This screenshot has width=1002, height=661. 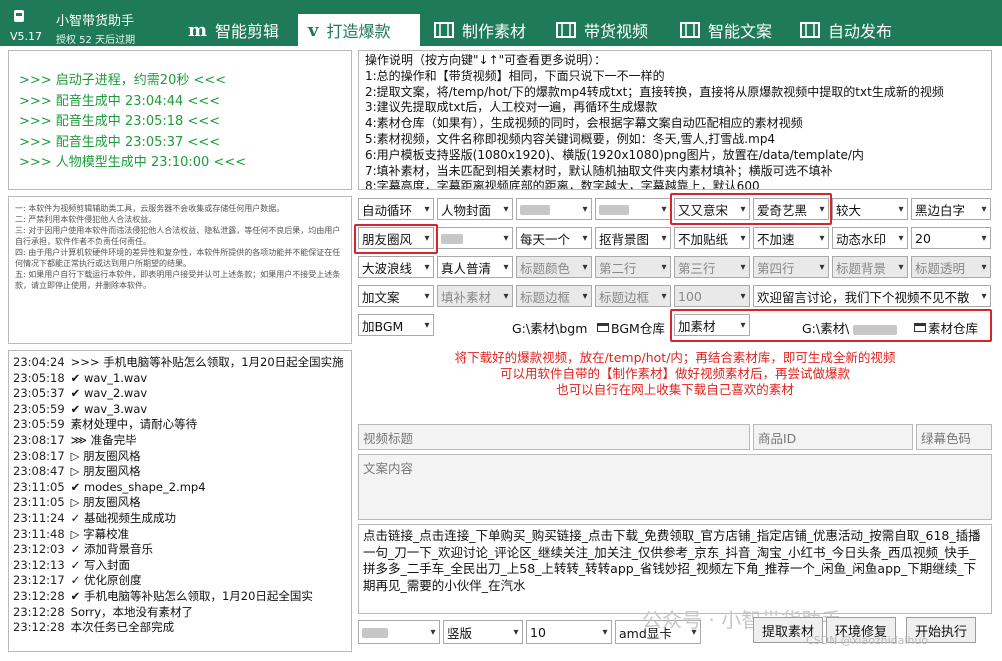 I want to click on video-title-field: 视频标题, so click(x=554, y=437).